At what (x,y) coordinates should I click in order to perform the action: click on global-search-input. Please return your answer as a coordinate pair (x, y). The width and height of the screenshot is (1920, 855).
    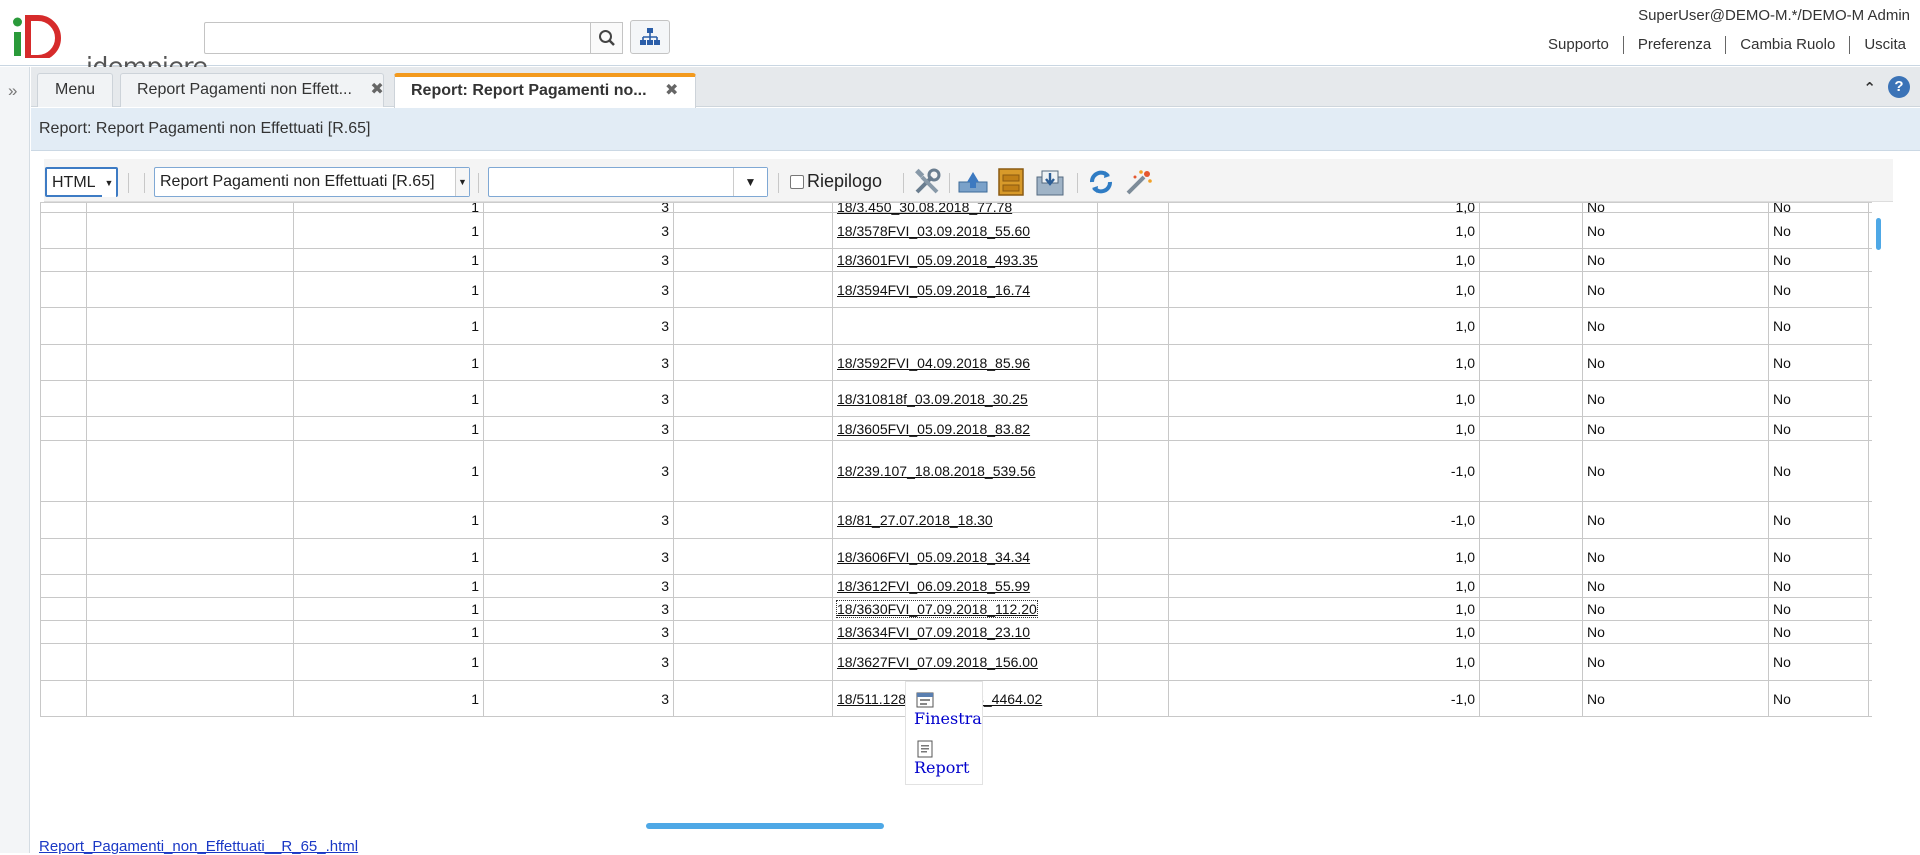
    Looking at the image, I should click on (397, 38).